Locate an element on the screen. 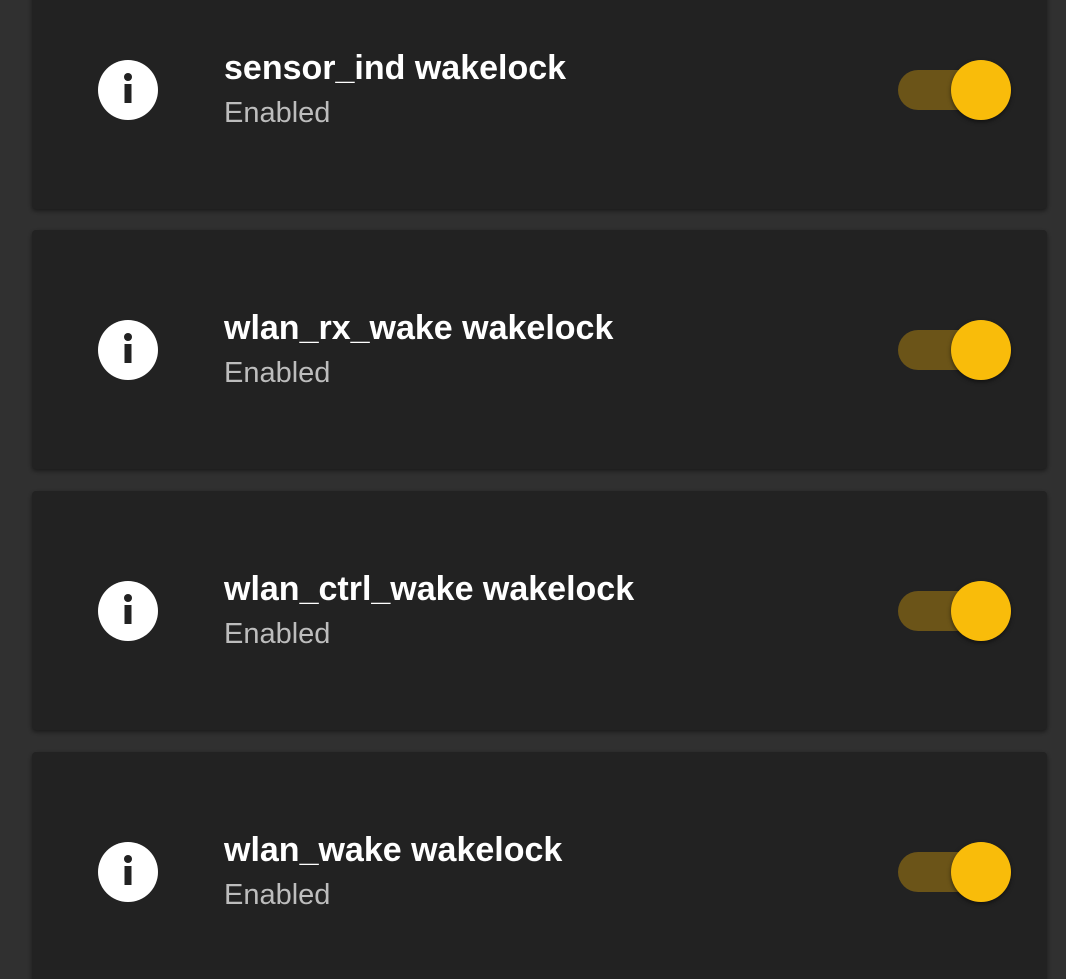  wakelock-title: sensor_ind wakelock is located at coordinates (395, 68).